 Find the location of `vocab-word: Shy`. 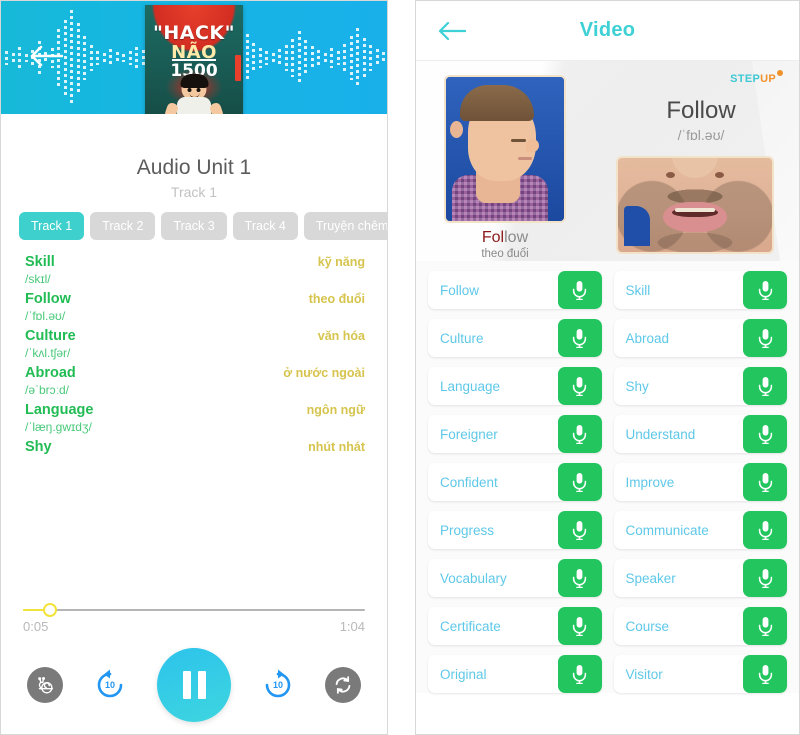

vocab-word: Shy is located at coordinates (38, 447).